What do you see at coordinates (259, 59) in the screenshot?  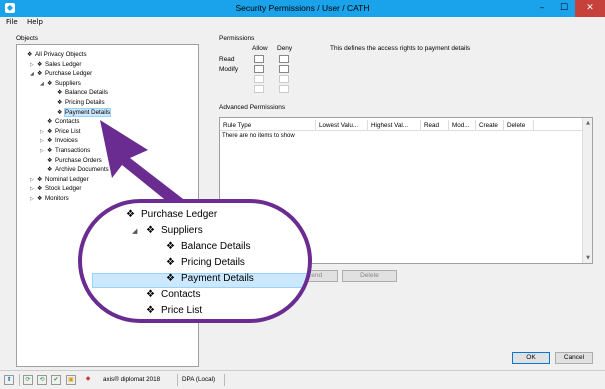 I see `read-allow-checkbox` at bounding box center [259, 59].